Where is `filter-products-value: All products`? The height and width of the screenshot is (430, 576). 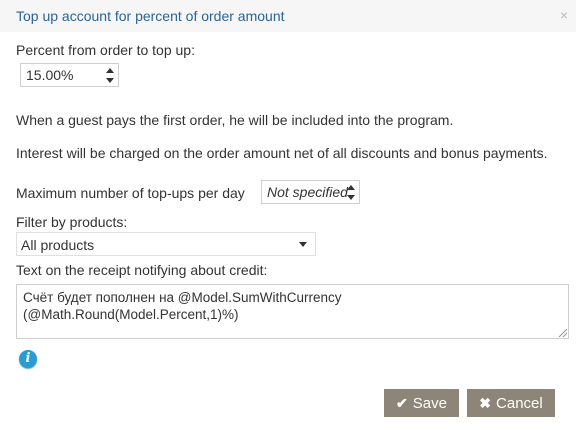
filter-products-value: All products is located at coordinates (58, 245).